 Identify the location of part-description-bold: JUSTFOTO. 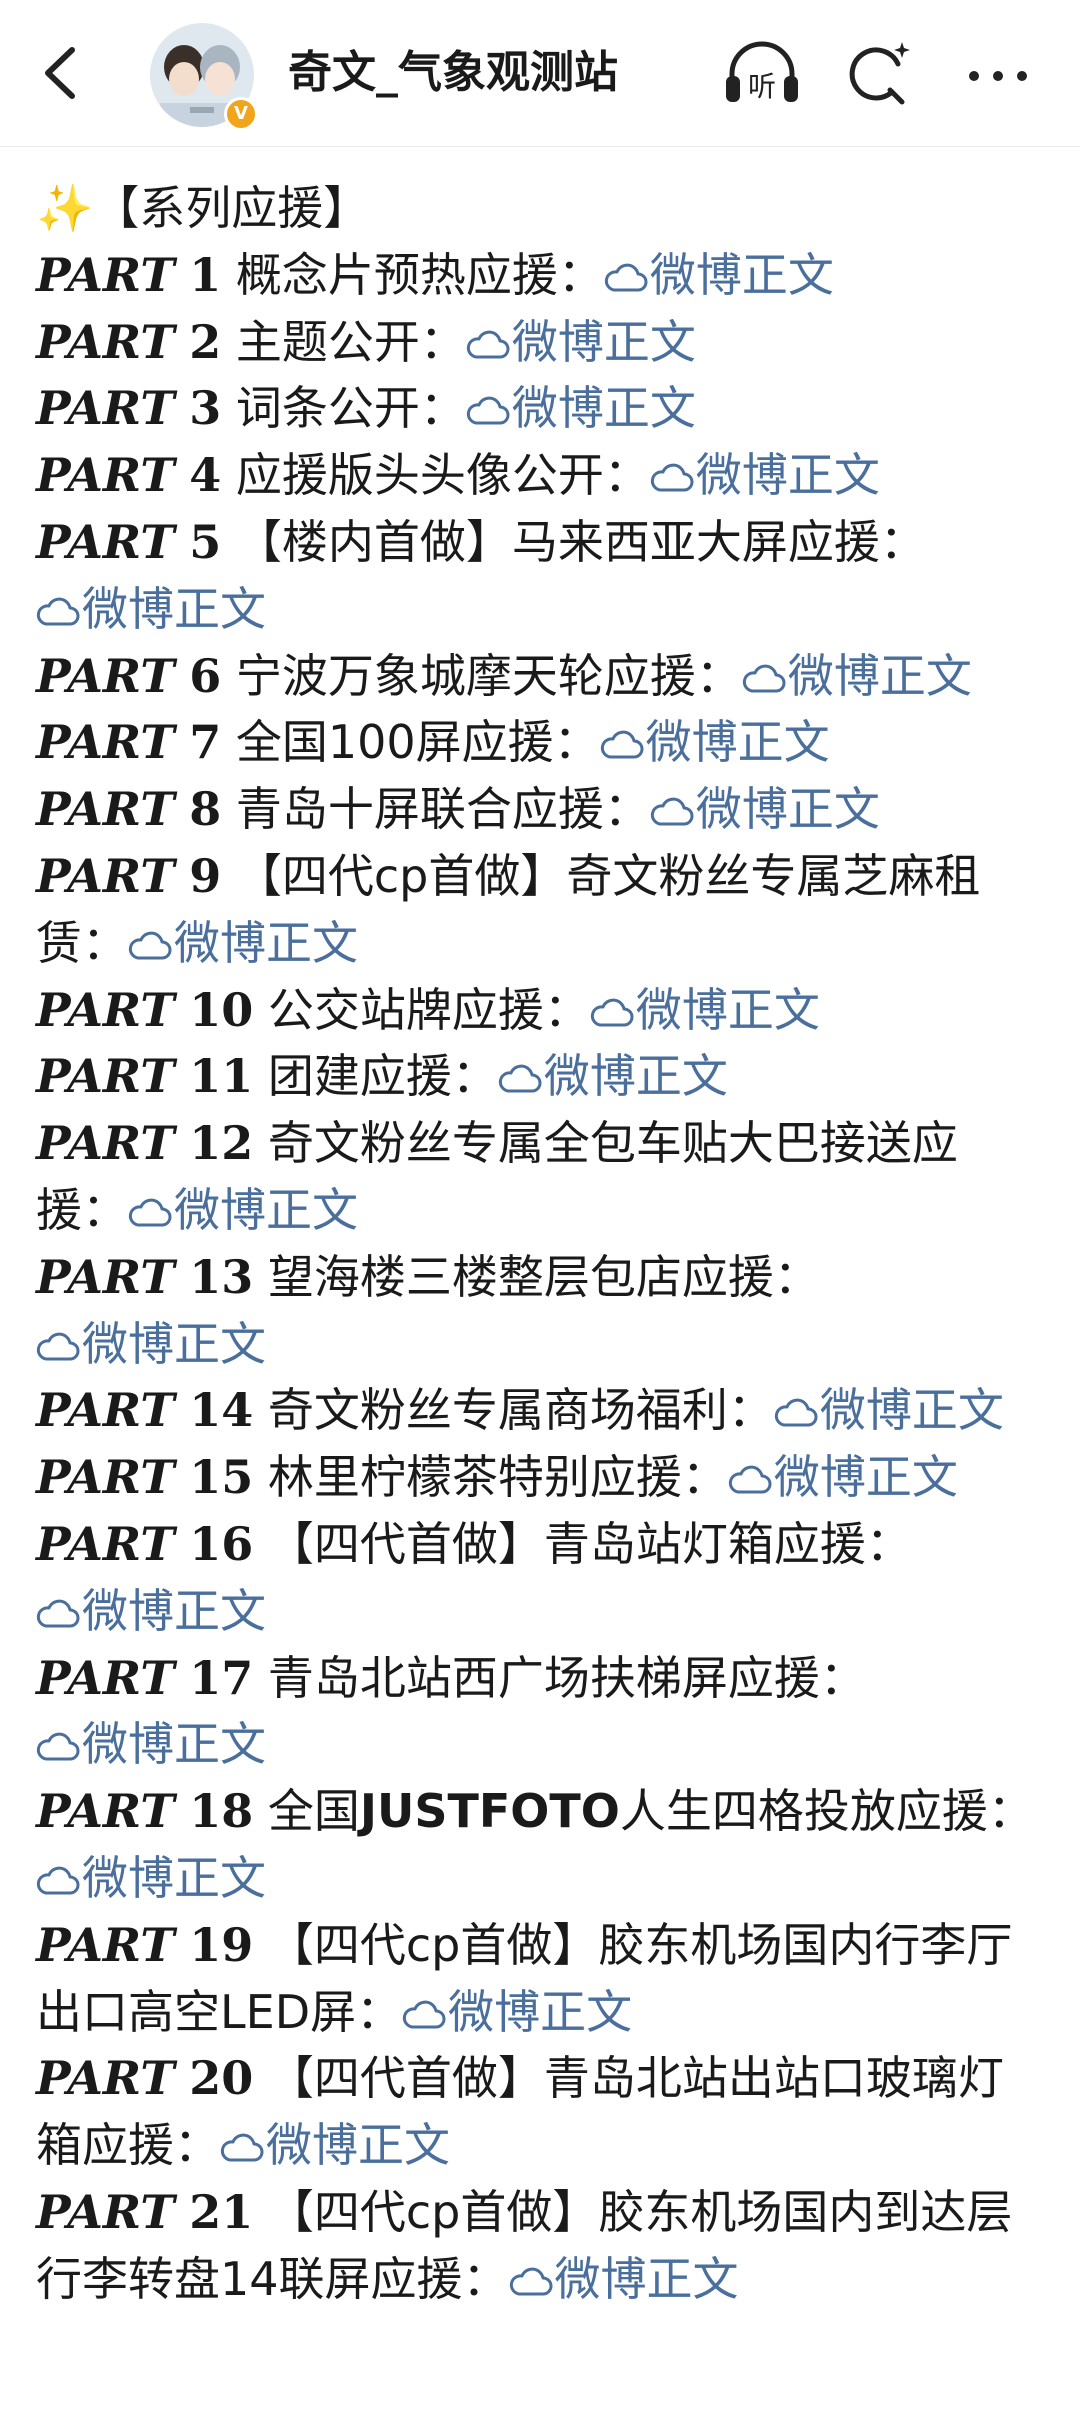
(489, 1811).